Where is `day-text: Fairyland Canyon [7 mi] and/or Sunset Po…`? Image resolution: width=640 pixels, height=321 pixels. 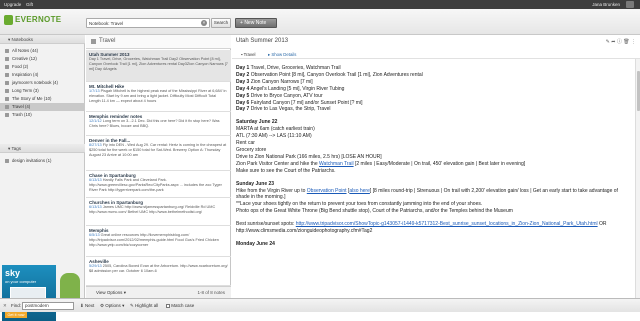 day-text: Fairyland Canyon [7 mi] and/or Sunset Po… is located at coordinates (306, 102).